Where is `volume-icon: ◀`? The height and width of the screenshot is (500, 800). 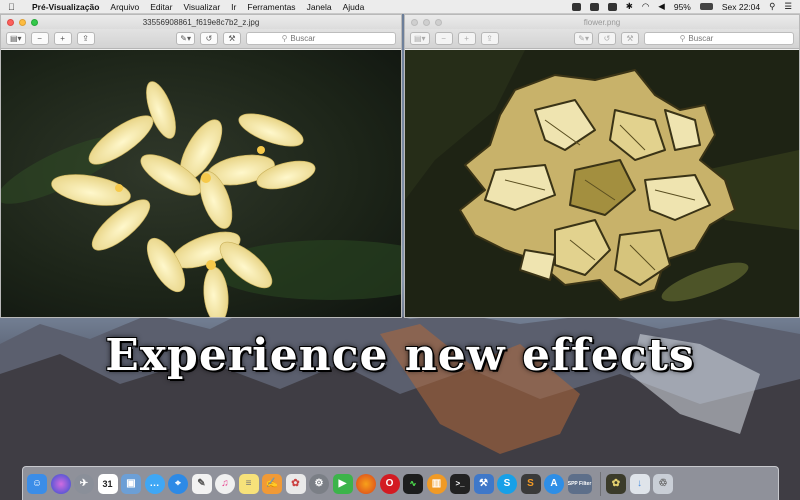
volume-icon: ◀ is located at coordinates (661, 6).